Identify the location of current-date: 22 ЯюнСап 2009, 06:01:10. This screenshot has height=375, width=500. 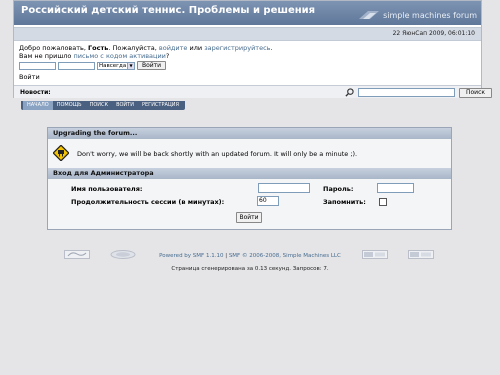
(433, 33).